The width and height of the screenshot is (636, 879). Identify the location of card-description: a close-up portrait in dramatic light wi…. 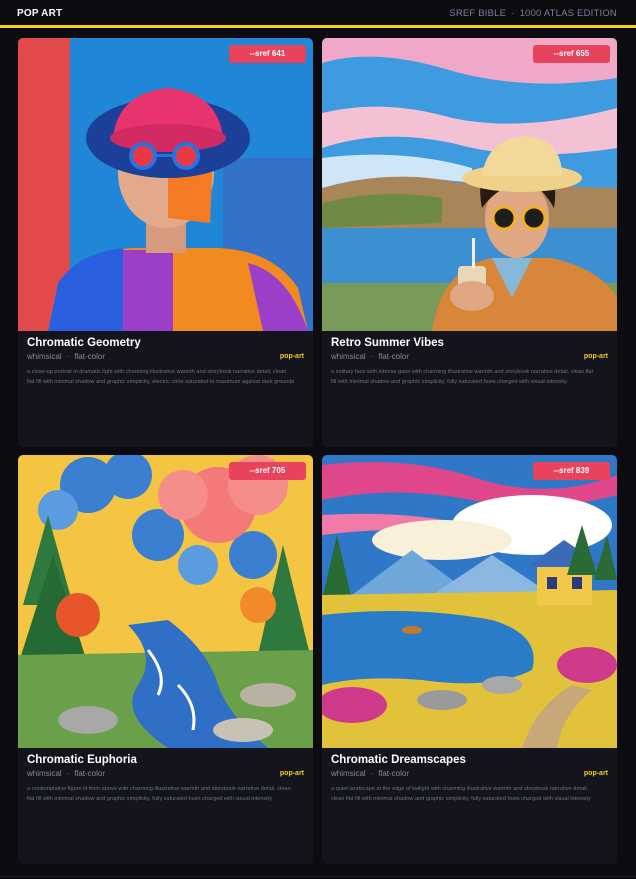
(161, 377).